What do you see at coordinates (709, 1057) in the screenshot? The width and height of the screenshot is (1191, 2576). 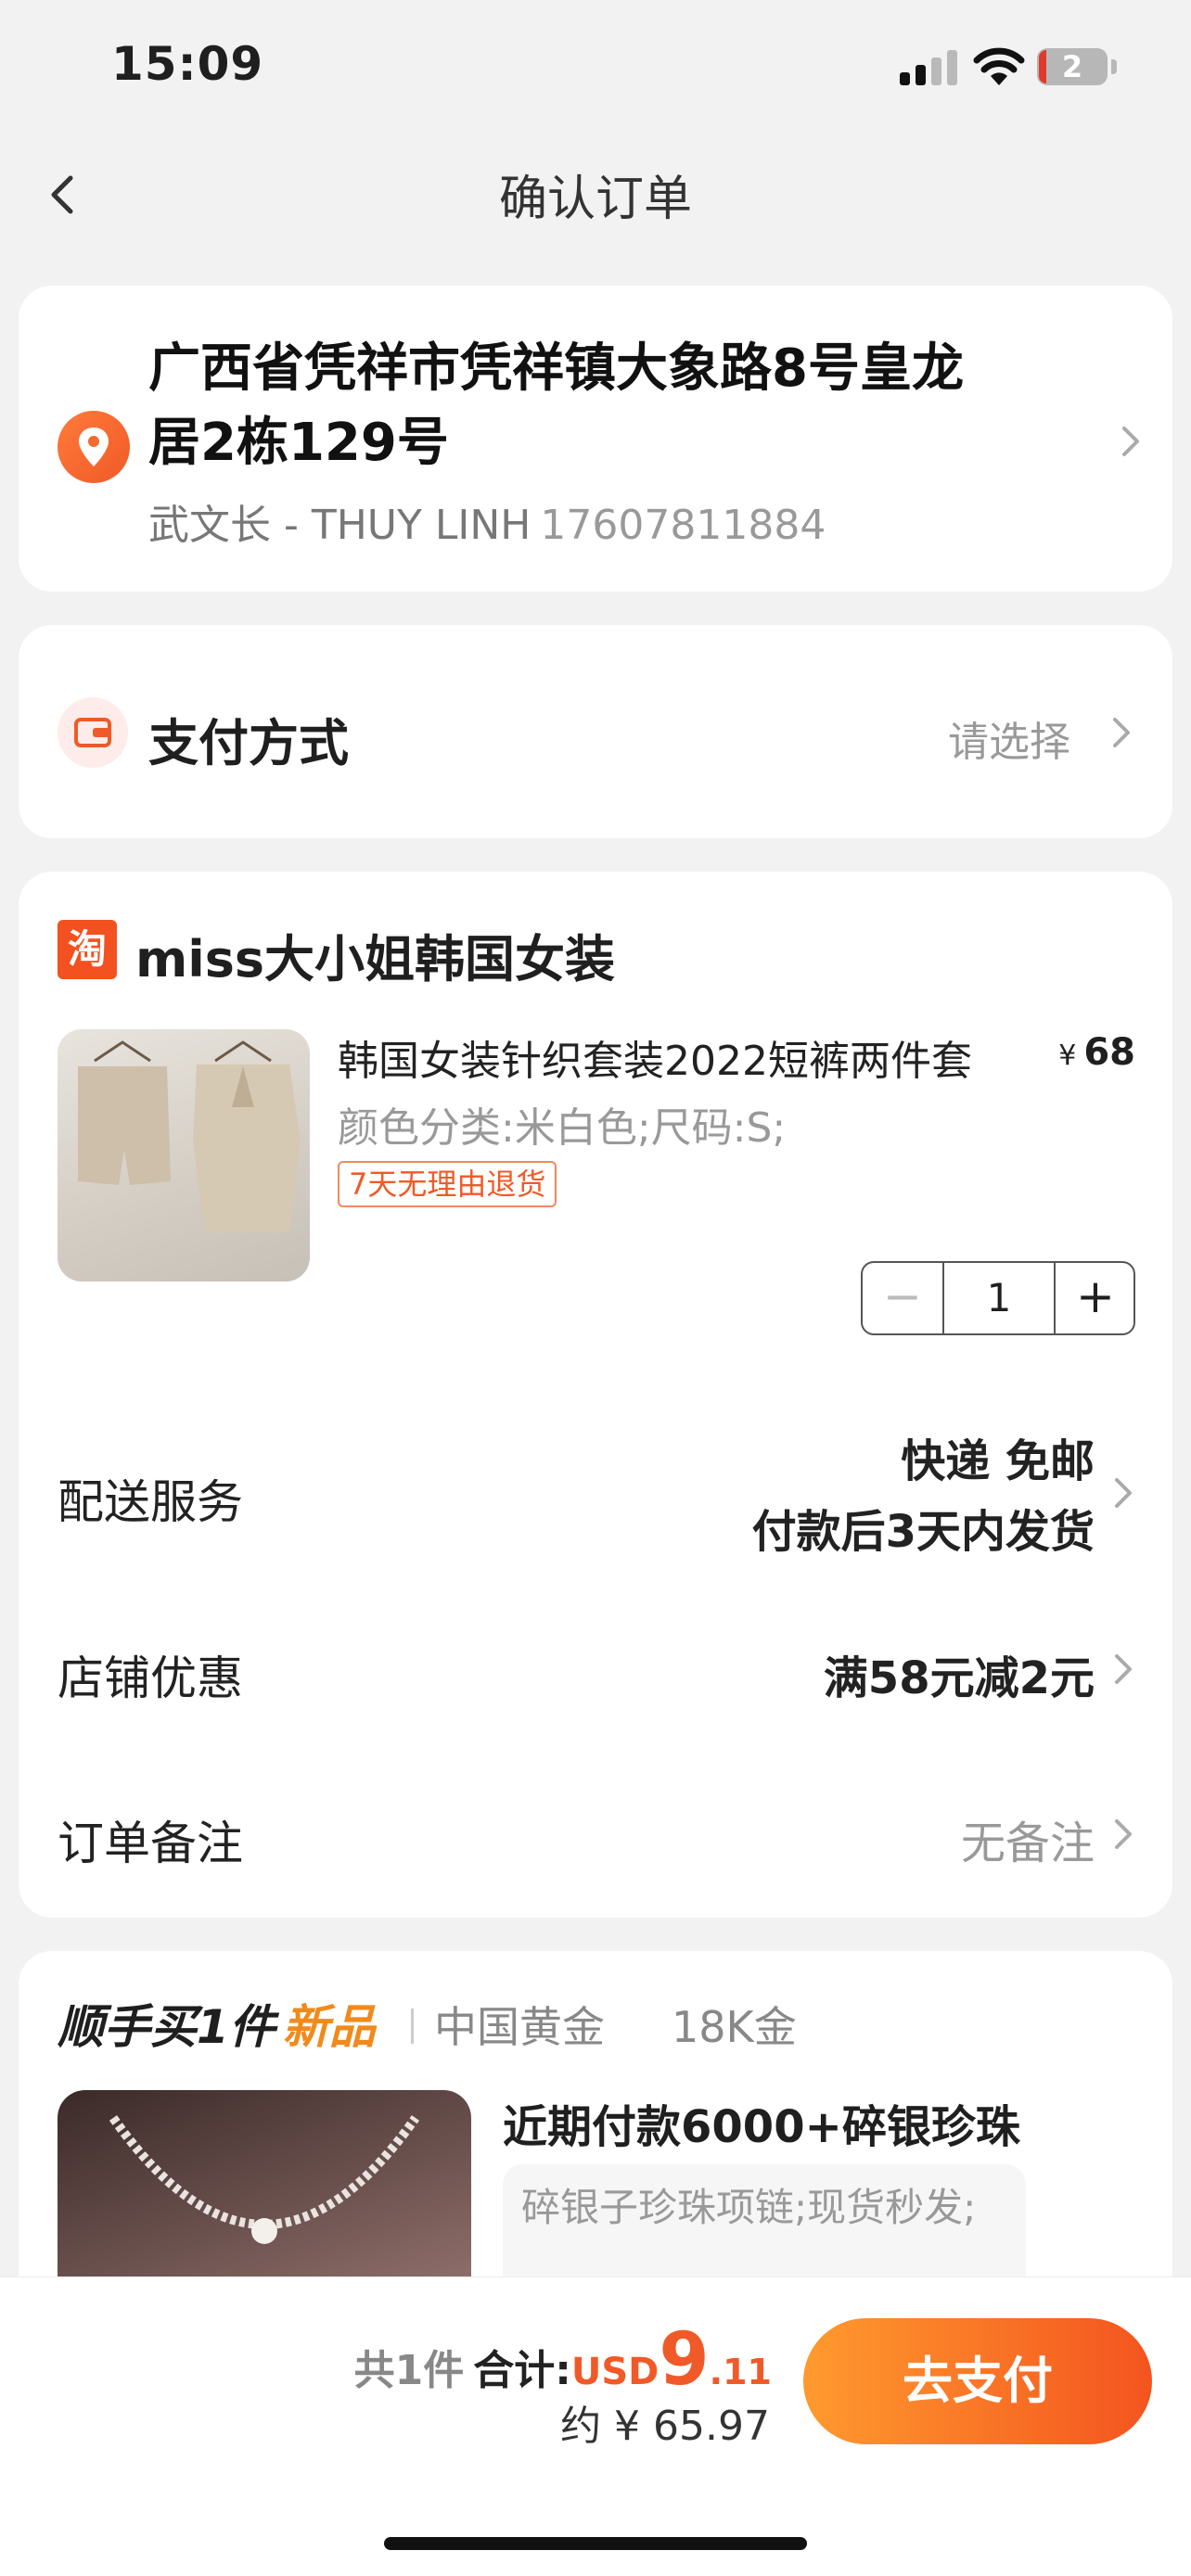 I see `product-title: 韩国女装针织套装2022短裤两件套` at bounding box center [709, 1057].